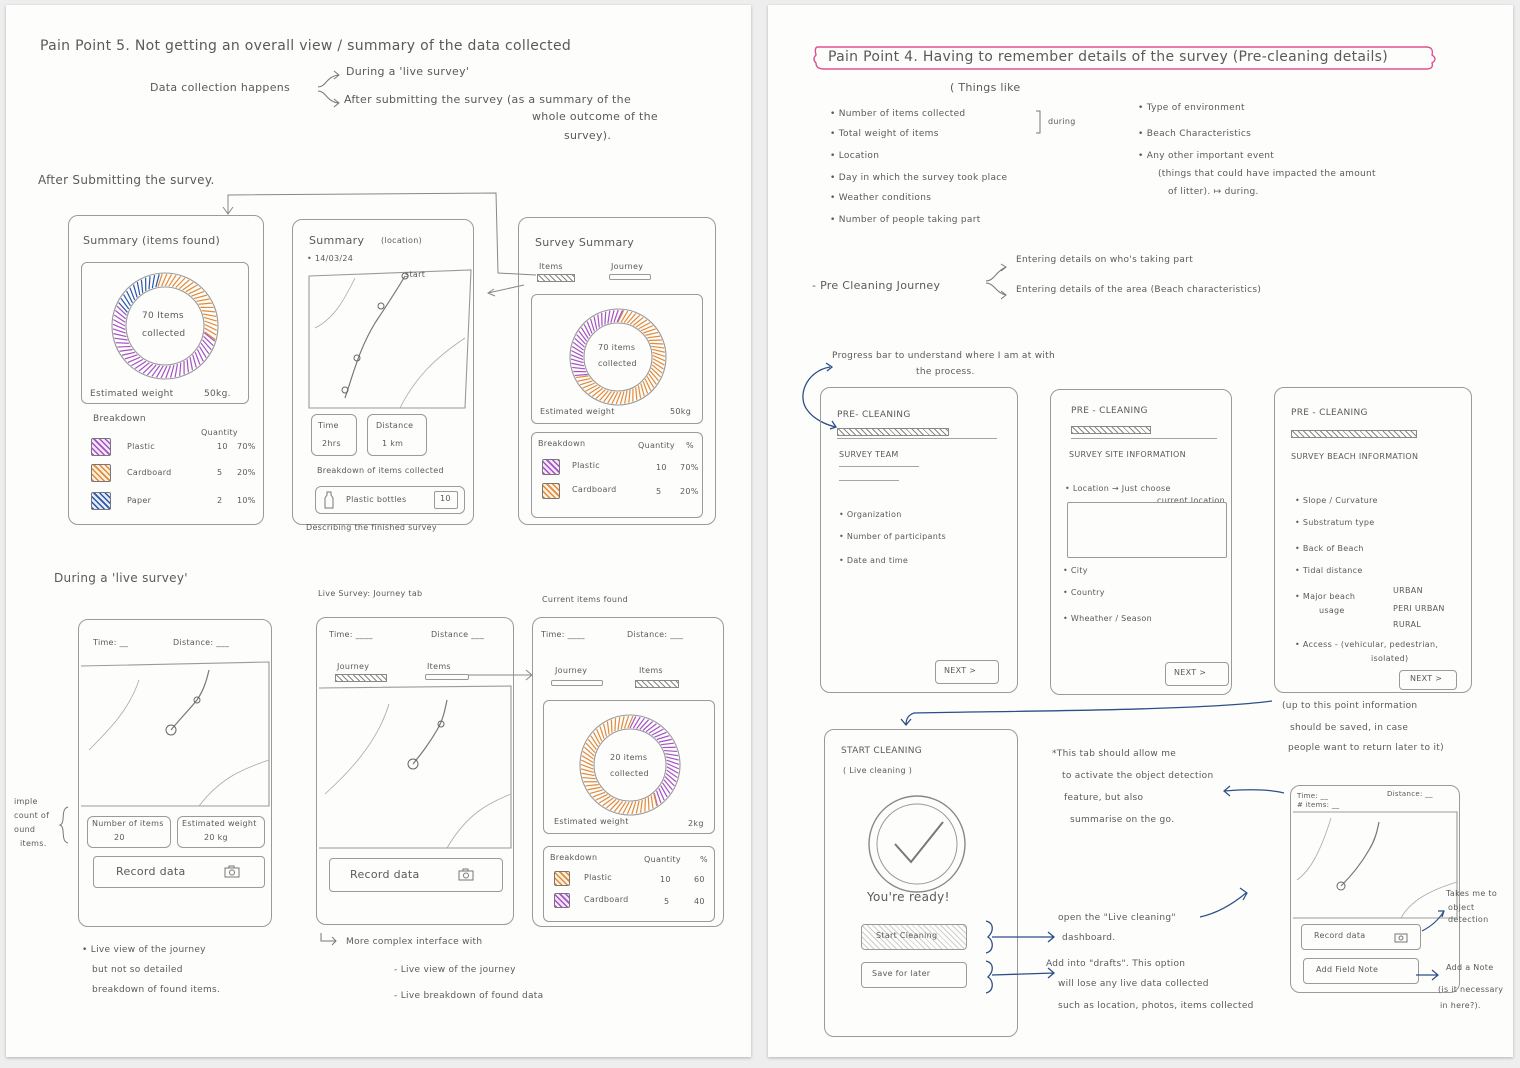 The image size is (1520, 1068). I want to click on location-map-box, so click(1147, 530).